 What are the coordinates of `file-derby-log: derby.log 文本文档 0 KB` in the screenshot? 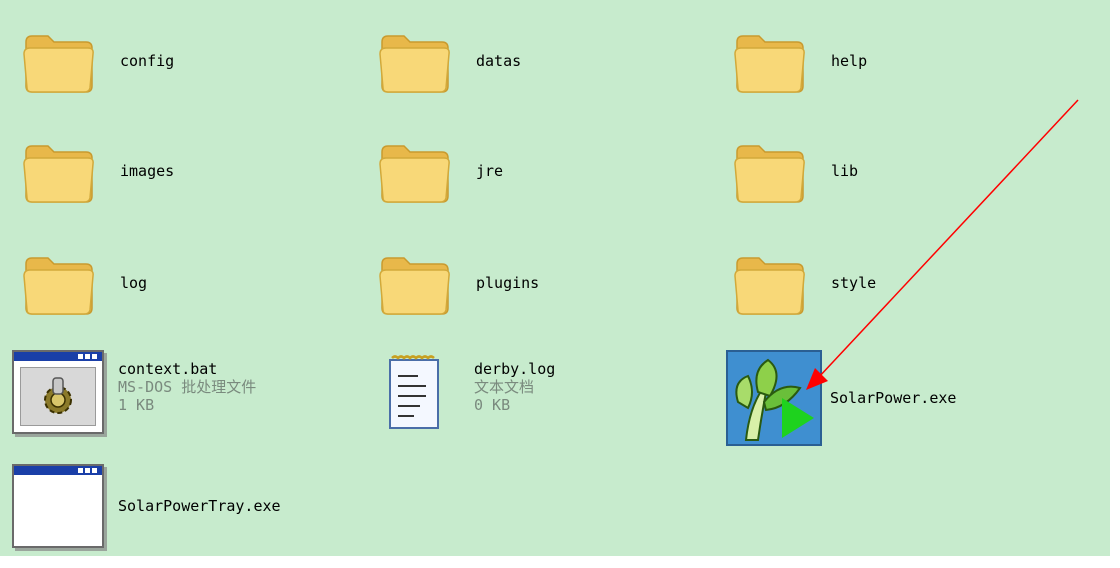 It's located at (469, 394).